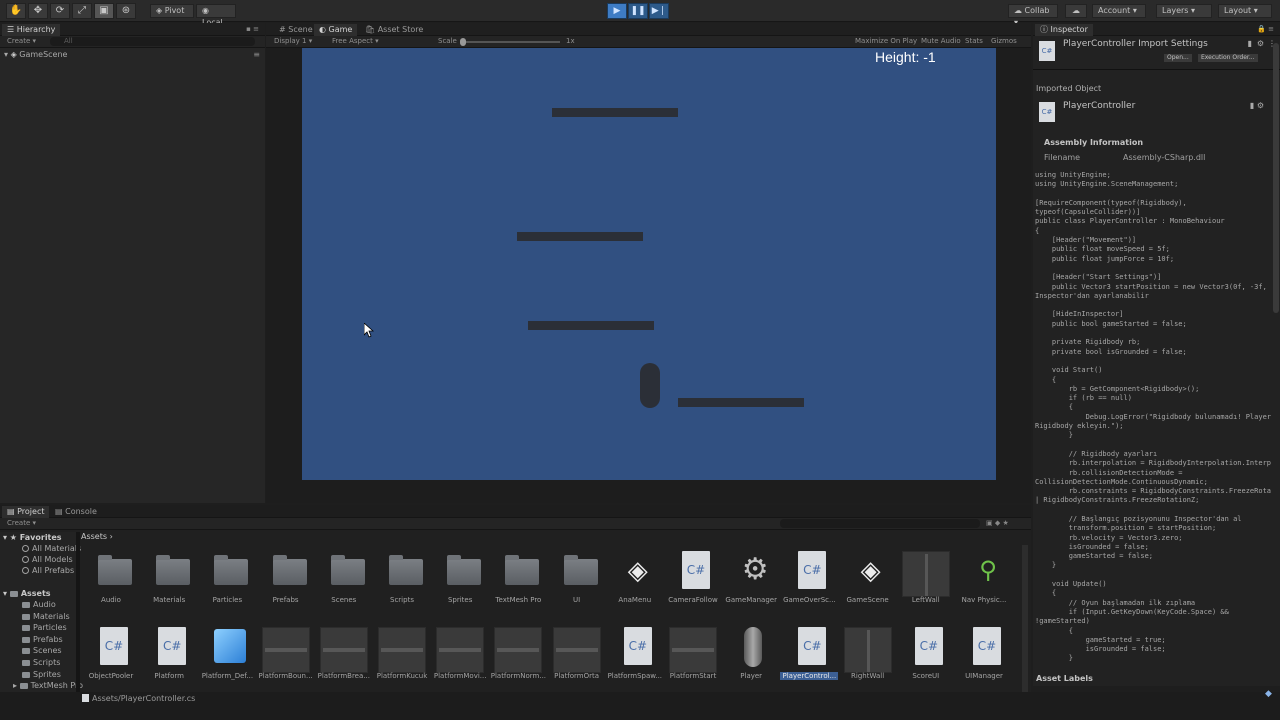 This screenshot has height=720, width=1280. I want to click on project-search-input, so click(880, 523).